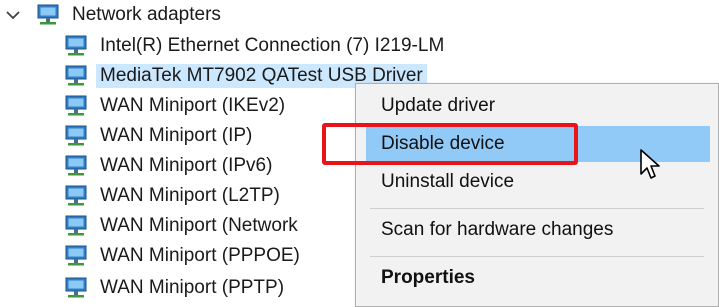 This screenshot has height=307, width=719. I want to click on tree-item-wan-pptp: WAN Miniport (PPTP), so click(176, 288).